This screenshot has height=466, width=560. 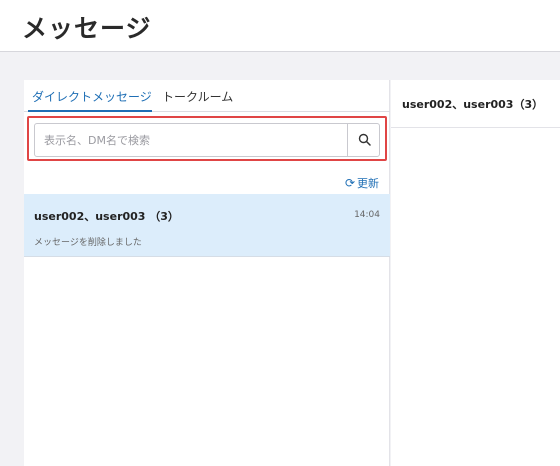 I want to click on page-title: メッセージ, so click(x=87, y=28).